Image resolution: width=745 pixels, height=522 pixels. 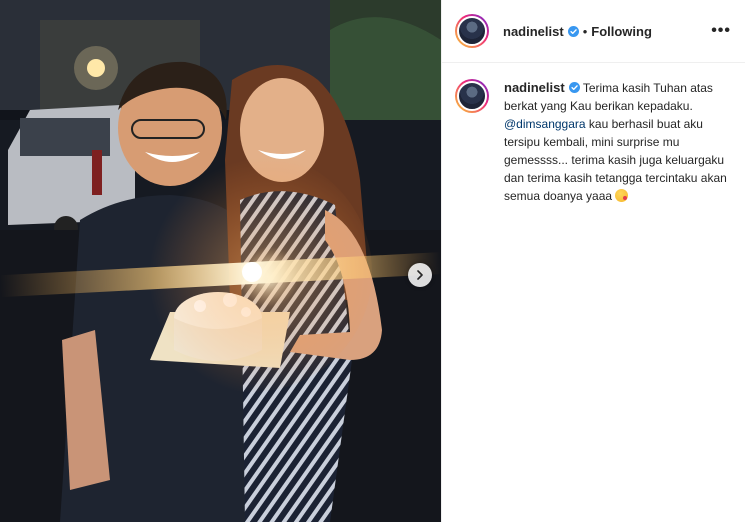 What do you see at coordinates (545, 124) in the screenshot?
I see `mention-link: @dimsanggara` at bounding box center [545, 124].